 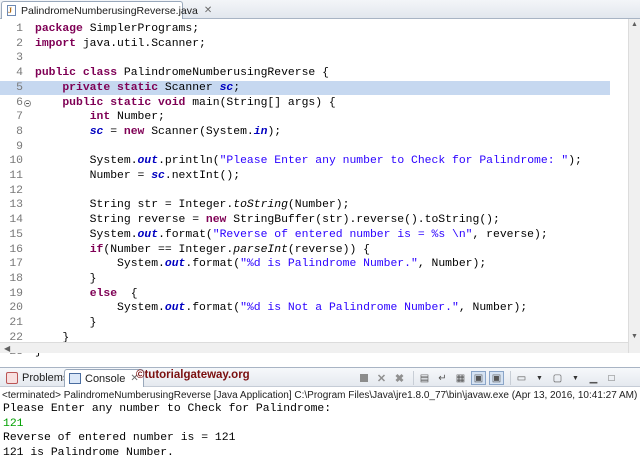 I want to click on tab-console-label: Console, so click(x=105, y=378).